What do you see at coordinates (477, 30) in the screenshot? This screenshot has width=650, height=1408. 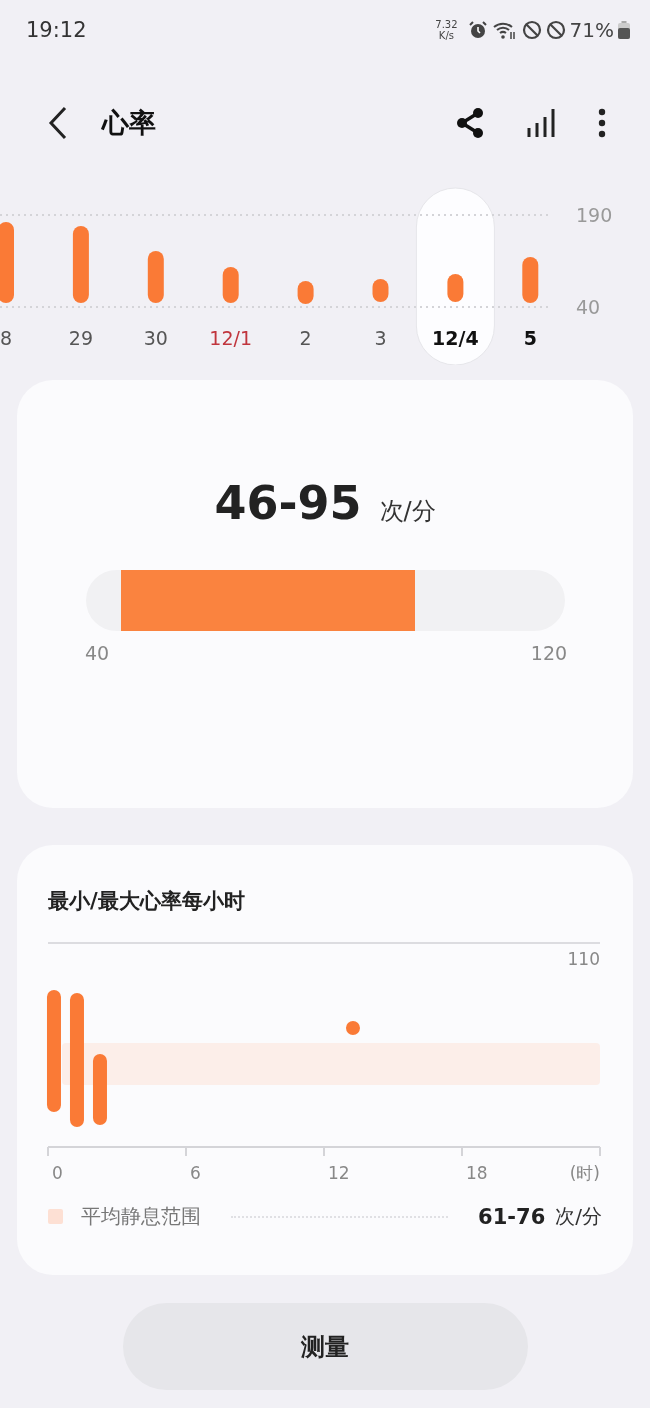 I see `alarm-icon` at bounding box center [477, 30].